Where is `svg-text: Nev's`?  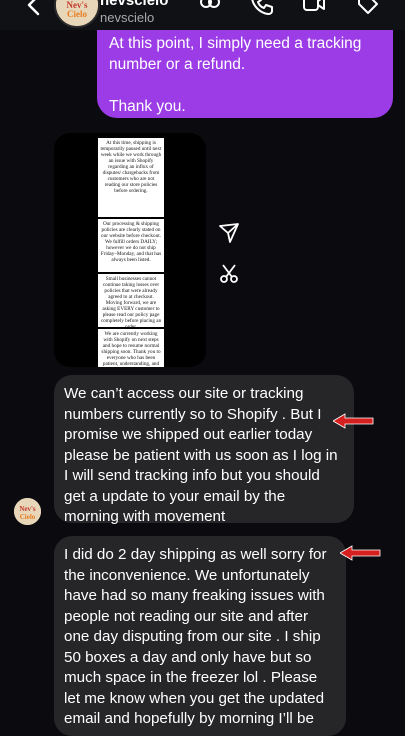 svg-text: Nev's is located at coordinates (27, 509).